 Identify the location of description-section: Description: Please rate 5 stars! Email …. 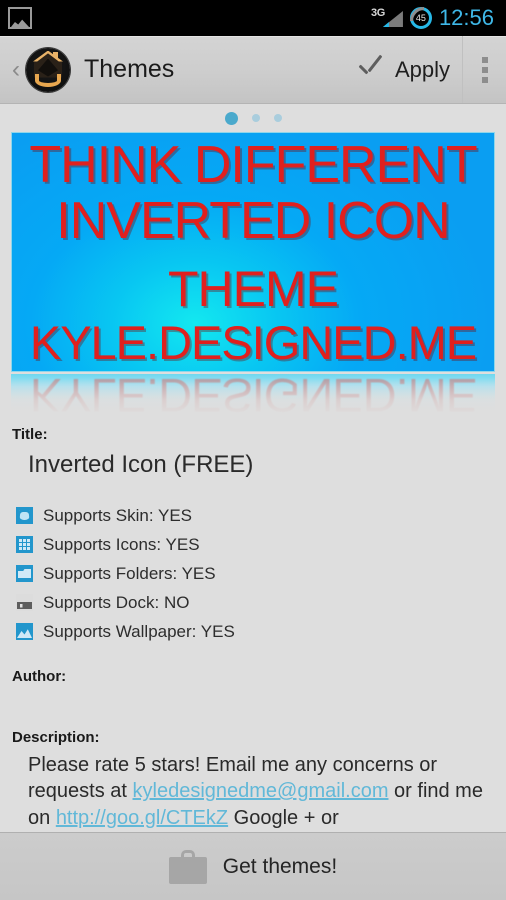
(253, 780).